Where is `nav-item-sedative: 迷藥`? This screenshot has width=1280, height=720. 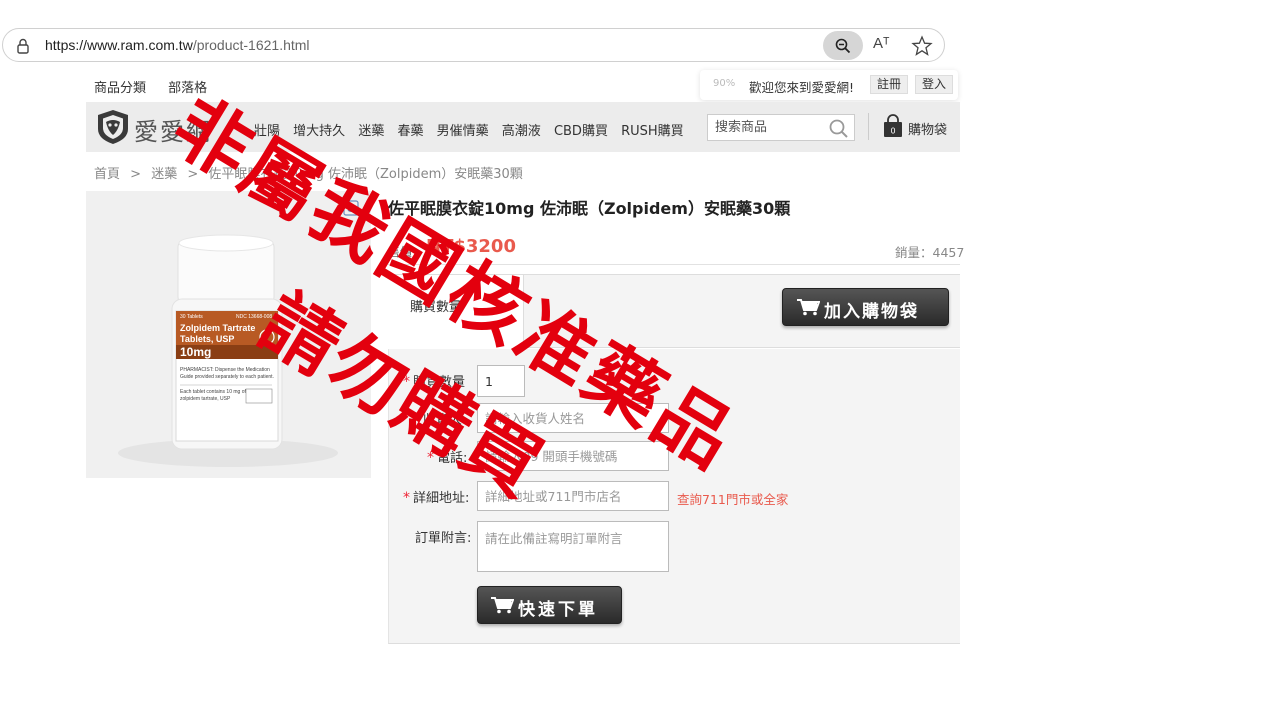 nav-item-sedative: 迷藥 is located at coordinates (371, 131).